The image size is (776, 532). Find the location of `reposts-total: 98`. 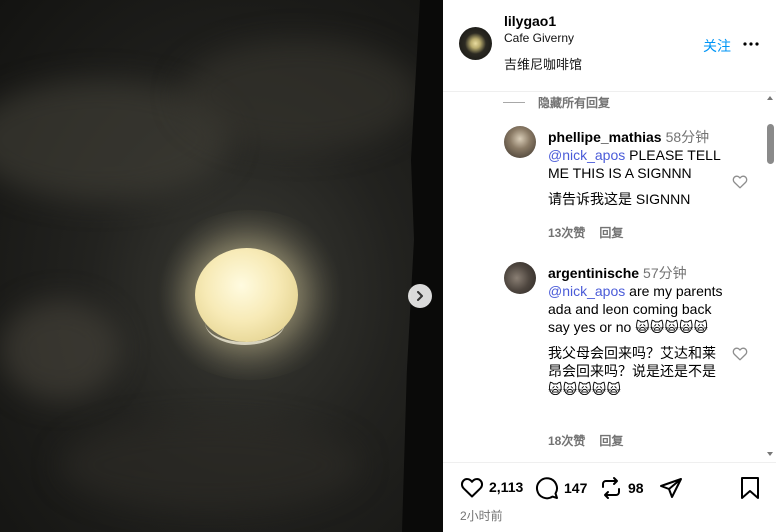

reposts-total: 98 is located at coordinates (636, 488).